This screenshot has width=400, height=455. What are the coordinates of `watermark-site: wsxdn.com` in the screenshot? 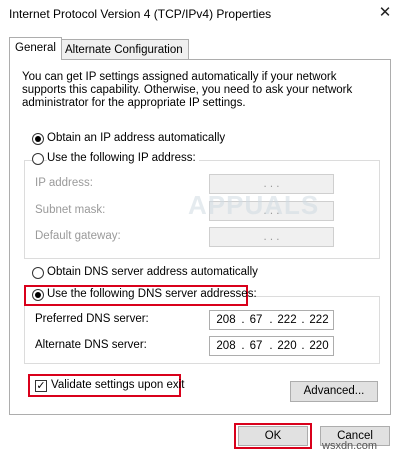 It's located at (350, 446).